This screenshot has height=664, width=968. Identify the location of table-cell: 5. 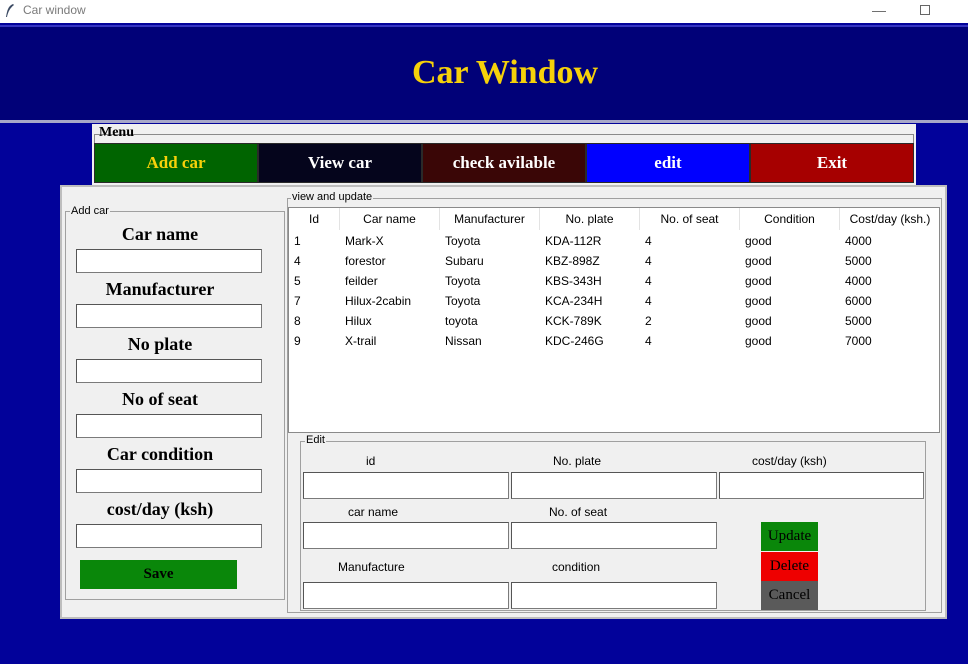
(297, 281).